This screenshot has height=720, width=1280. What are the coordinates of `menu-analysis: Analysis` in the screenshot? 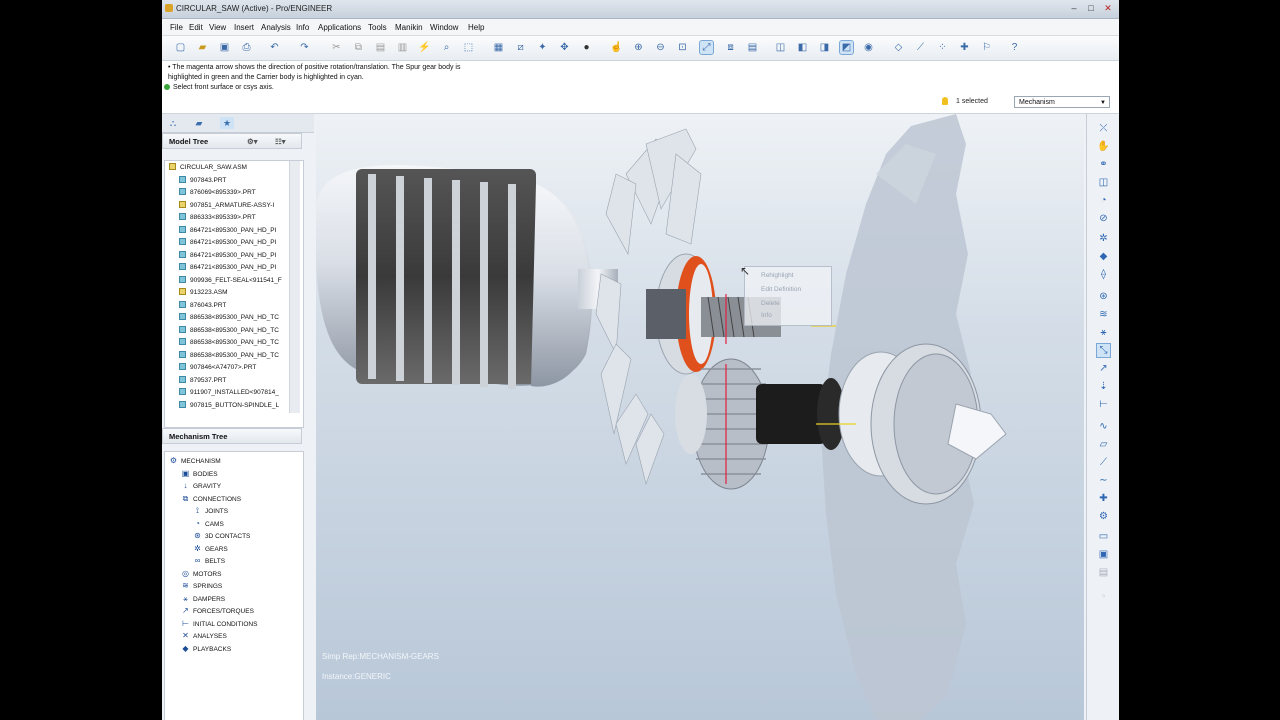 It's located at (276, 27).